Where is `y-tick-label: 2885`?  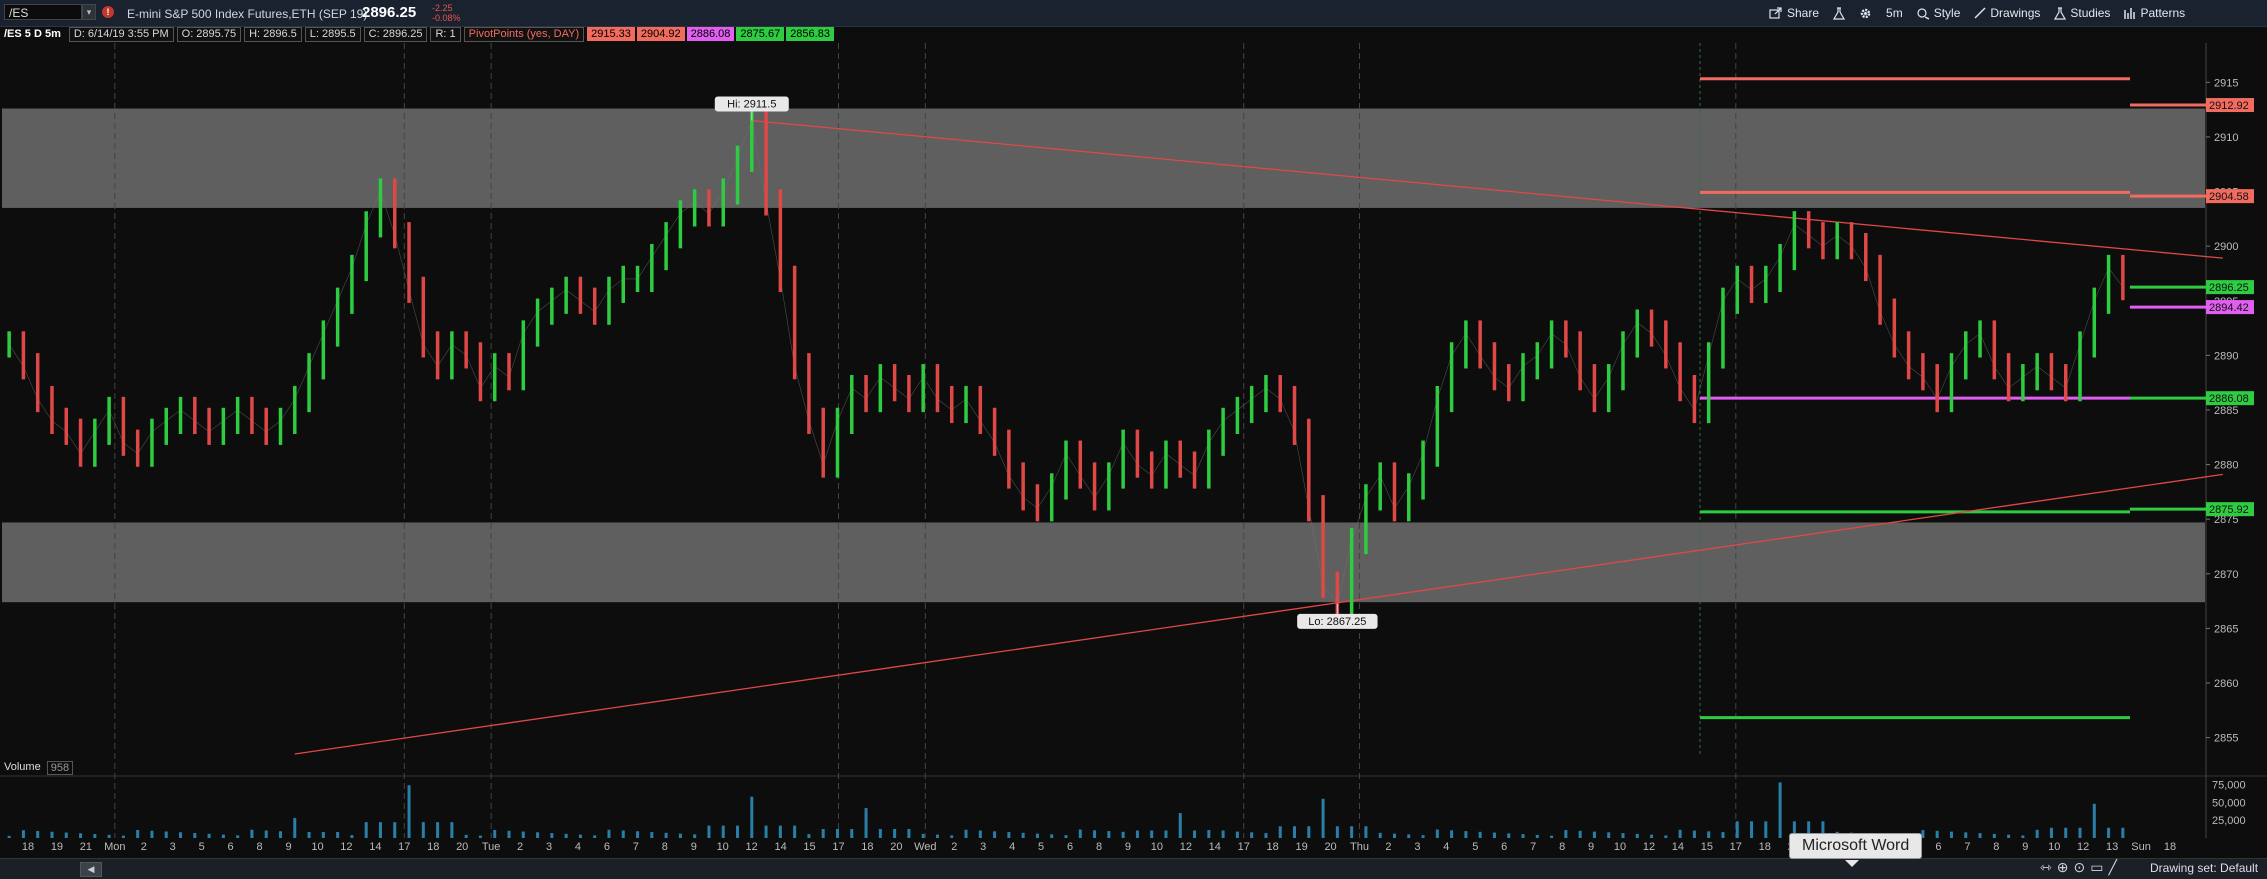 y-tick-label: 2885 is located at coordinates (2226, 411).